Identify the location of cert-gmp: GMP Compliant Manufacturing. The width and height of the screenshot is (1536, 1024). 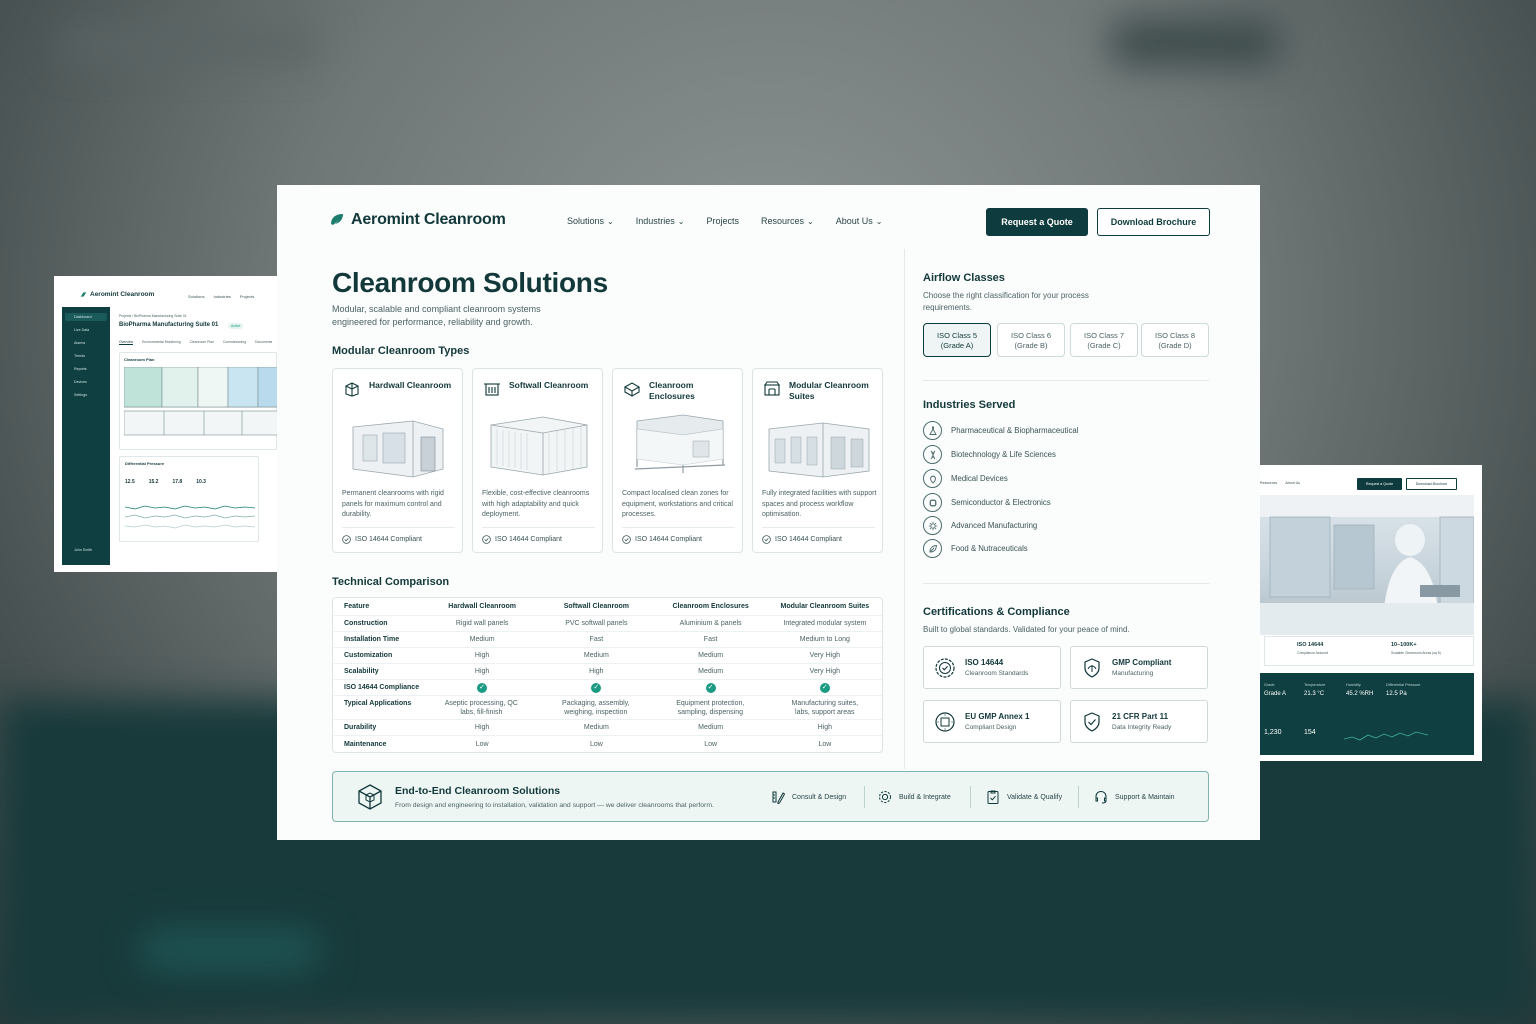
(1139, 667).